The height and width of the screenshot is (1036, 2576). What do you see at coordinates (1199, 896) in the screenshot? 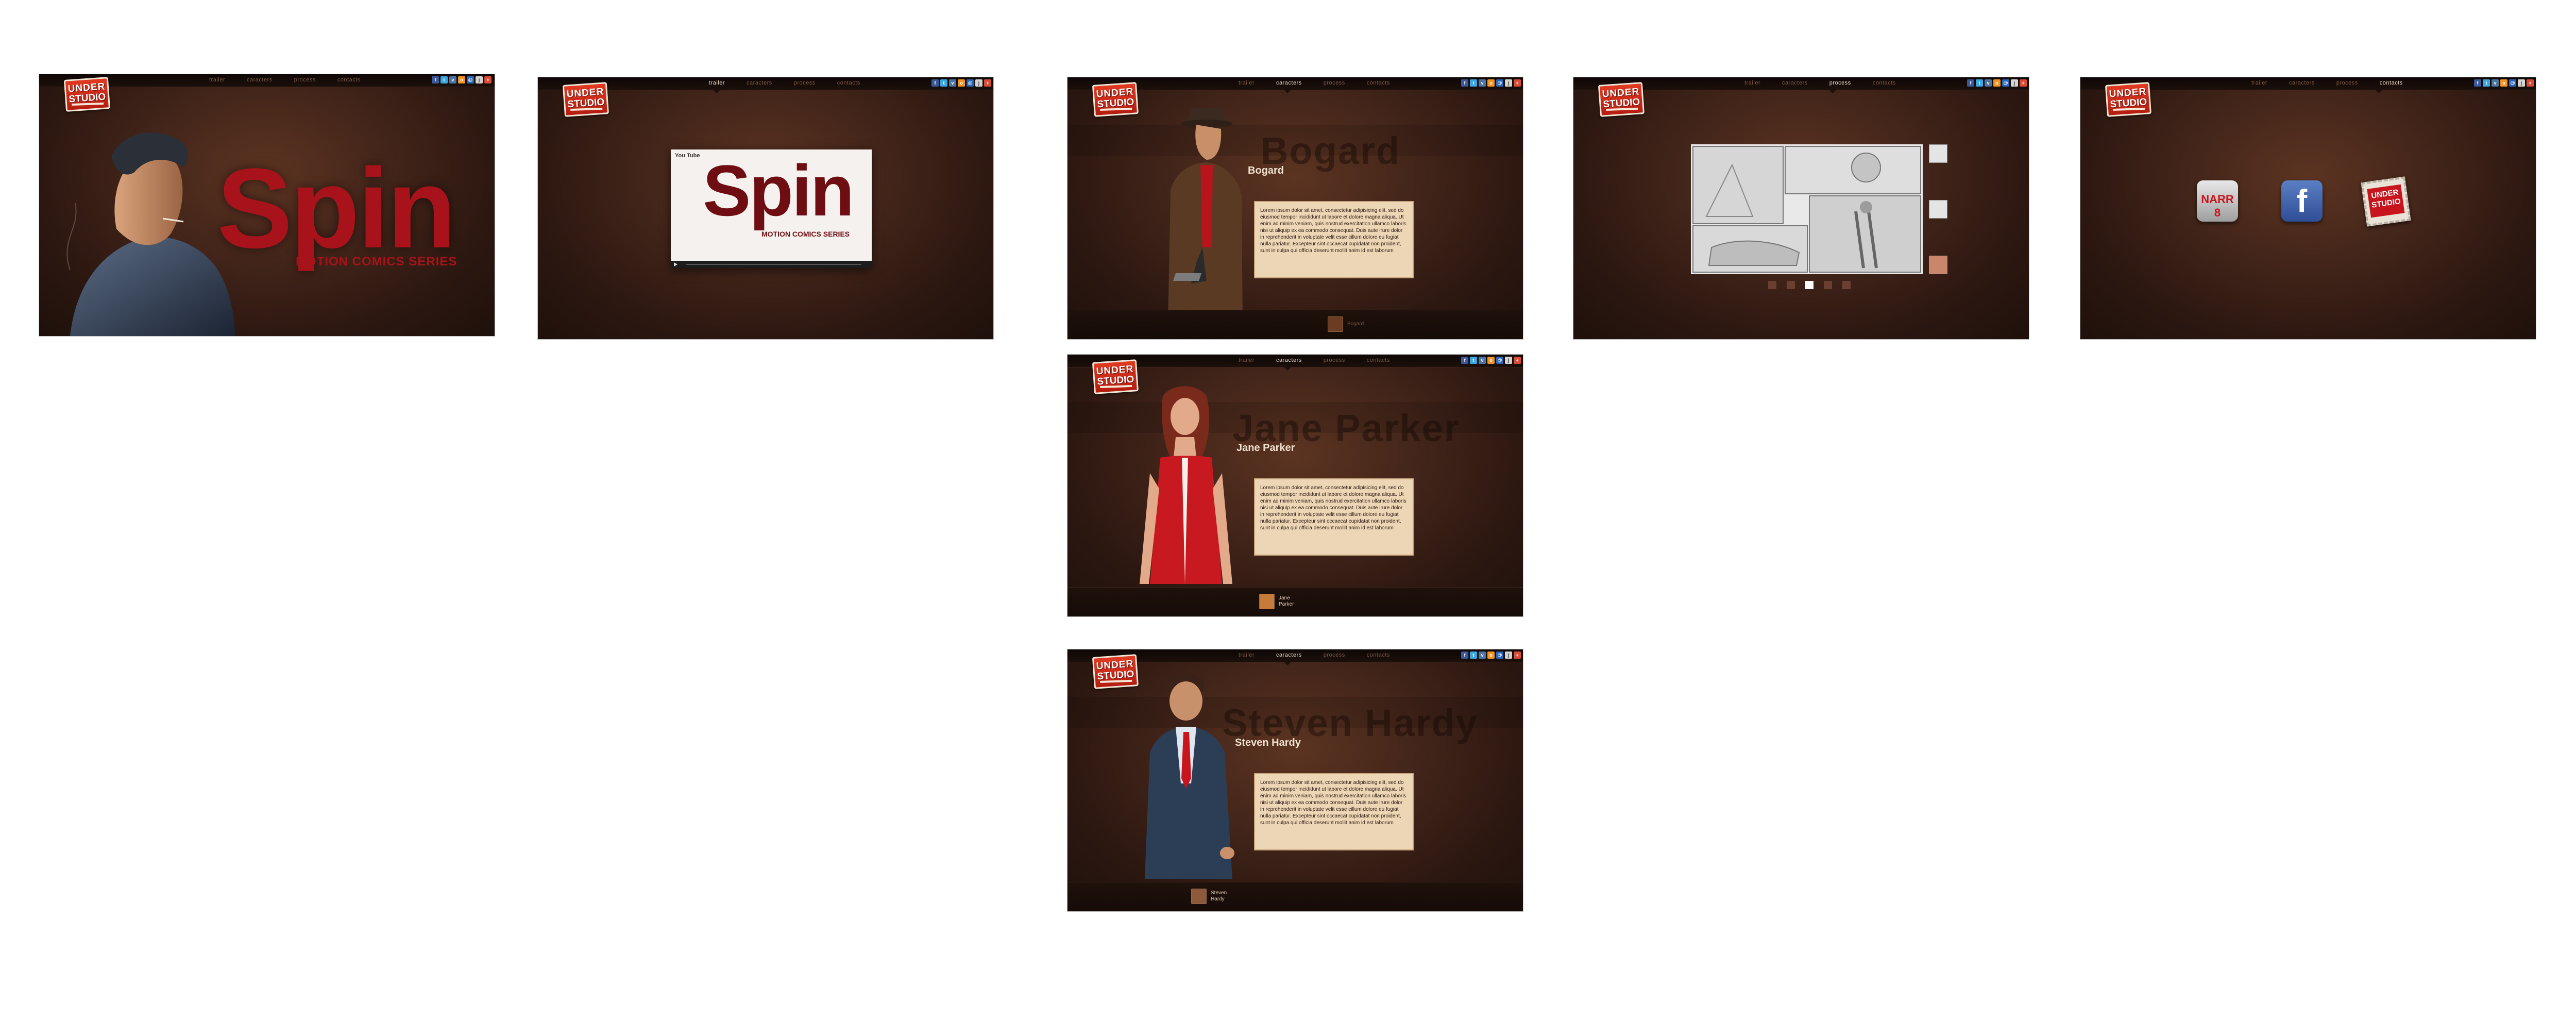
I see `thumb-steven` at bounding box center [1199, 896].